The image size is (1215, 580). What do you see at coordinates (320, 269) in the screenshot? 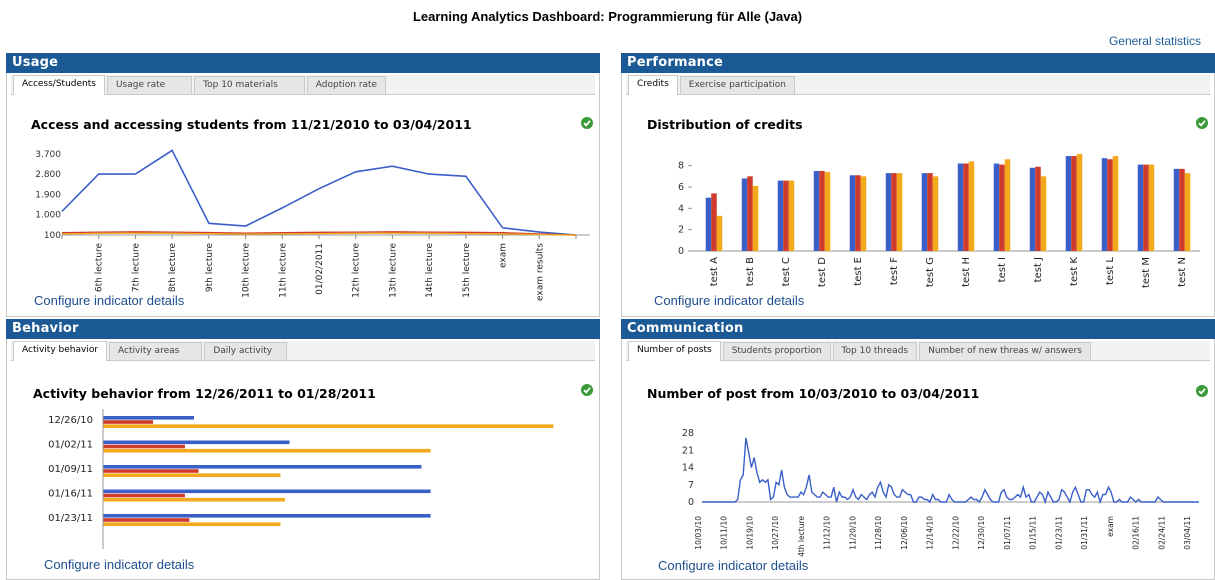
I see `x-tick-label: 01/02/2011` at bounding box center [320, 269].